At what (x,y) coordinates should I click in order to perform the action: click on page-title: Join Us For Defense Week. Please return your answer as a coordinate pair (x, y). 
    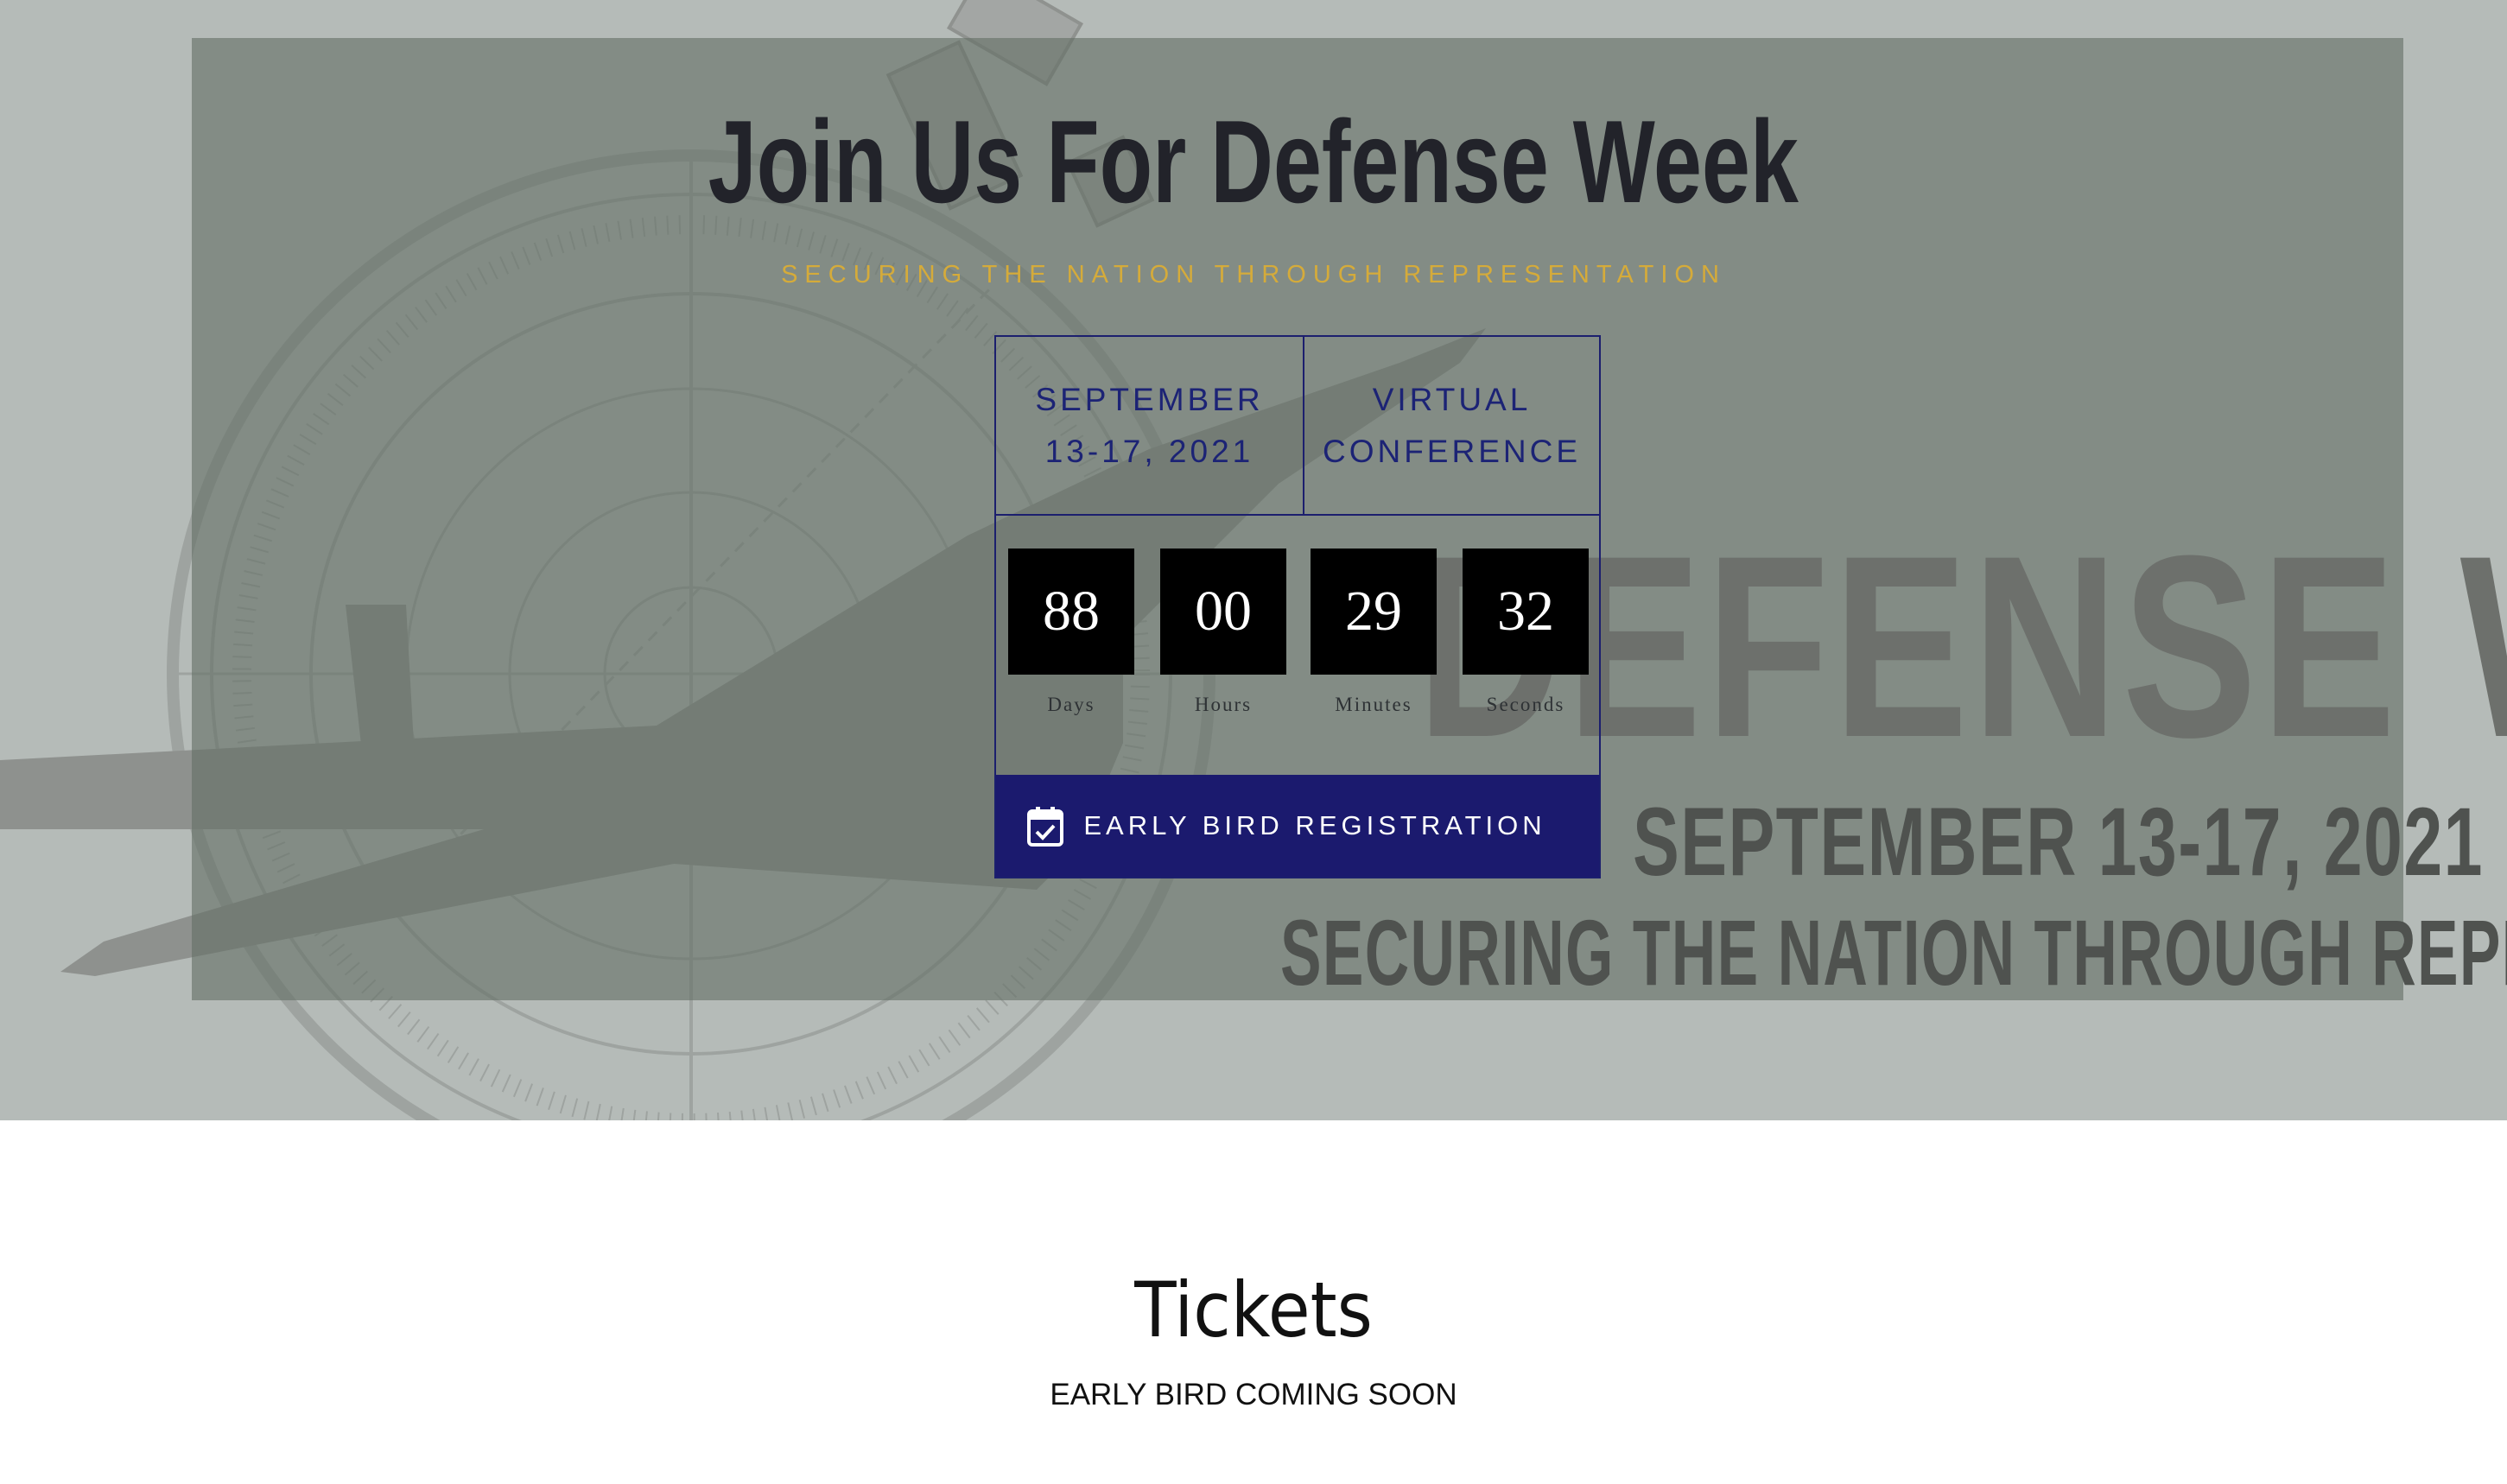
    Looking at the image, I should click on (1253, 162).